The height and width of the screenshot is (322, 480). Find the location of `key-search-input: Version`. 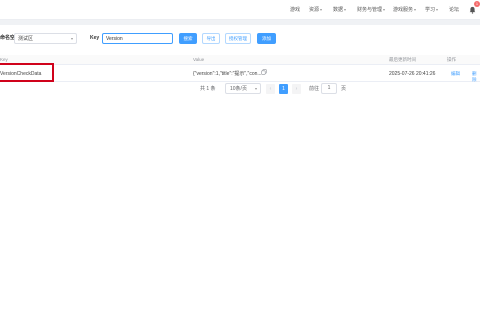

key-search-input: Version is located at coordinates (137, 38).